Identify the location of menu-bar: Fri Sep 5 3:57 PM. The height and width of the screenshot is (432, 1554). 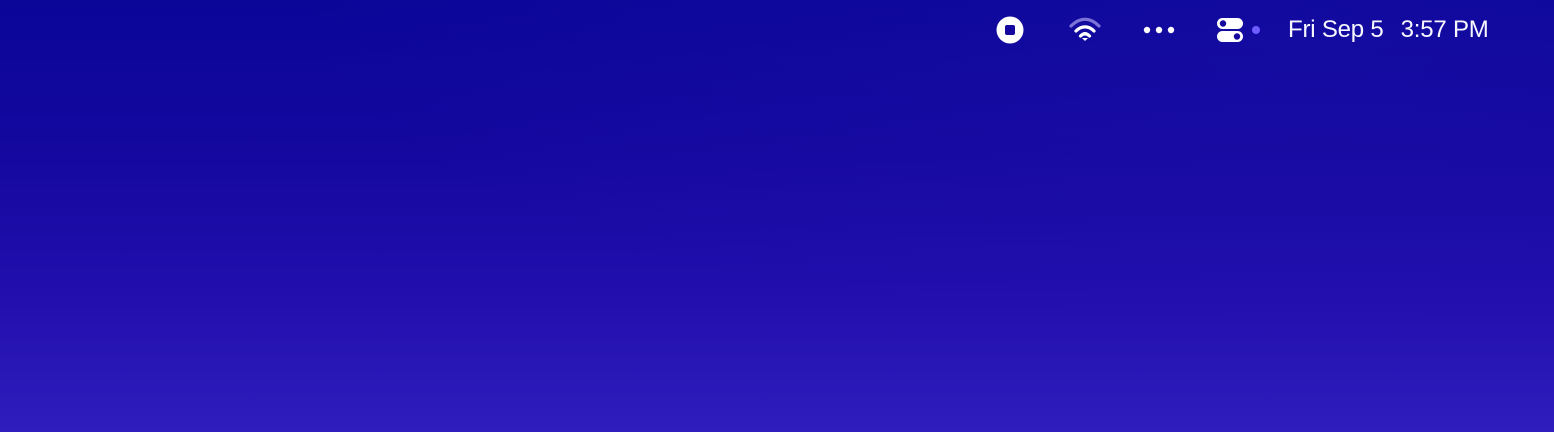
(777, 30).